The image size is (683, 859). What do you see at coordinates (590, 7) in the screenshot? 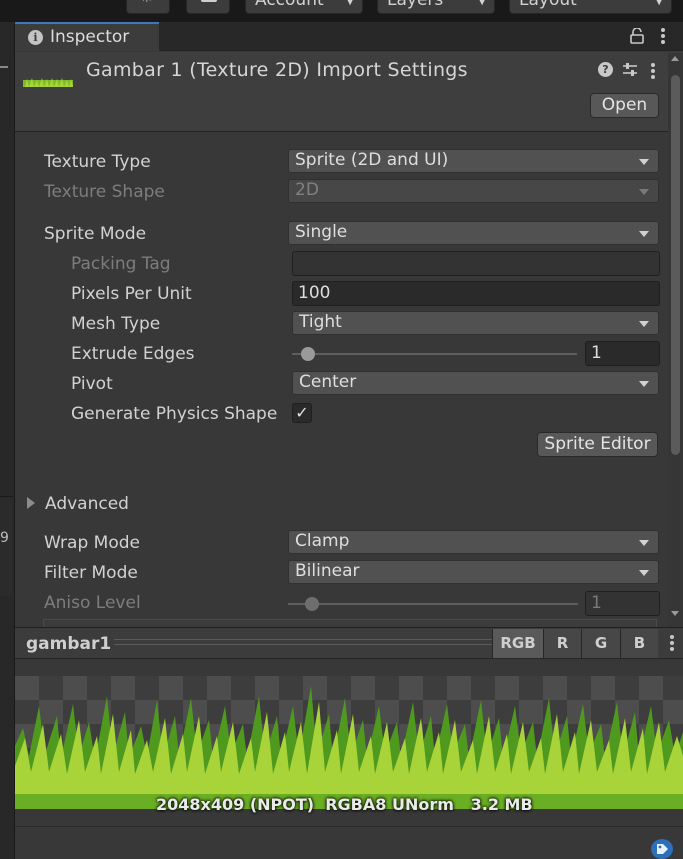
I see `layout-dropdown: Layout ▼` at bounding box center [590, 7].